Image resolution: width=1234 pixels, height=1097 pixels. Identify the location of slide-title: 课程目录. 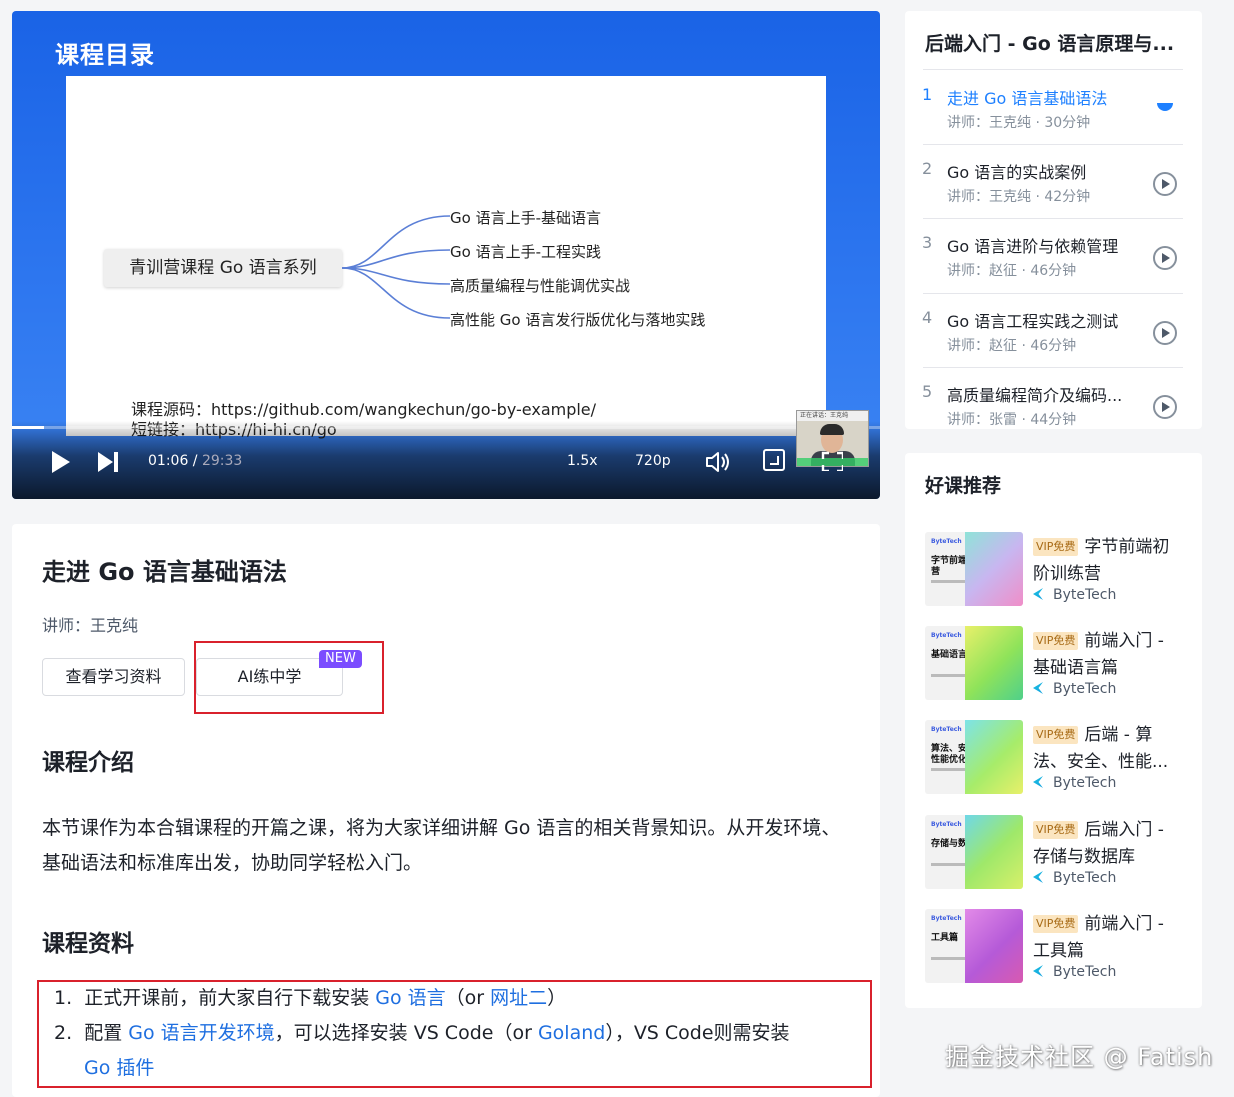
(105, 55).